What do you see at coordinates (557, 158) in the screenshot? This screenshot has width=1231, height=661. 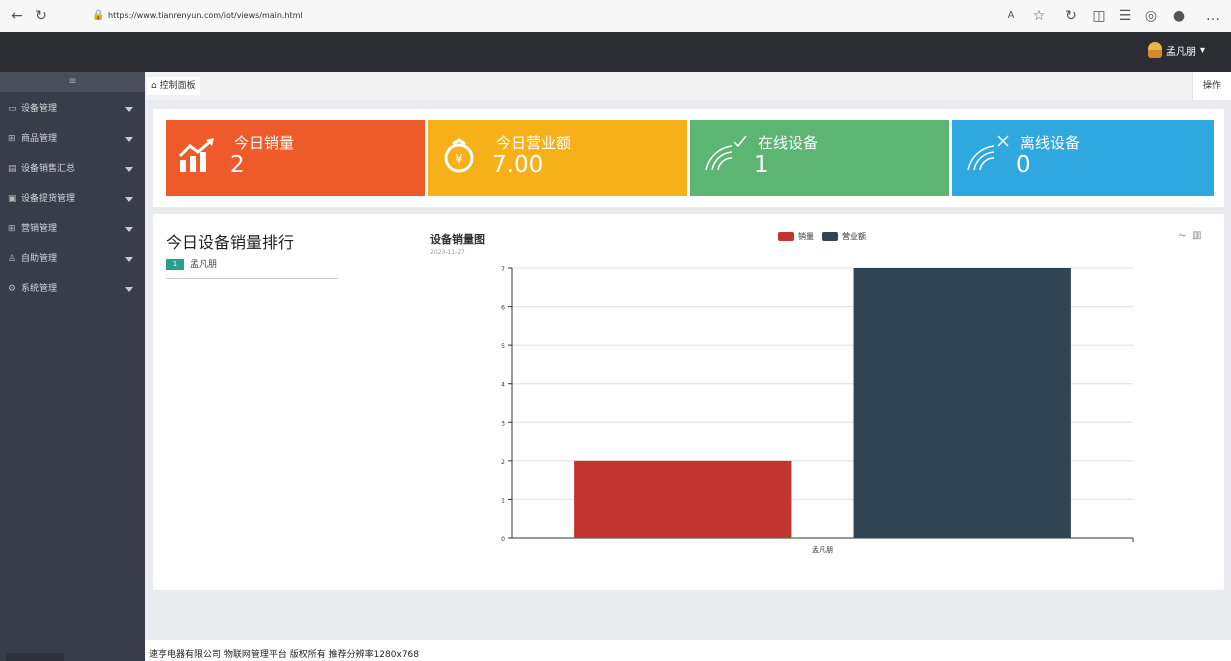 I see `stat-card-revenue: ¥ 今日营业额 7.00` at bounding box center [557, 158].